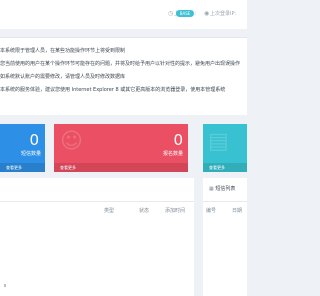  I want to click on sms-header-number: 编号, so click(211, 211).